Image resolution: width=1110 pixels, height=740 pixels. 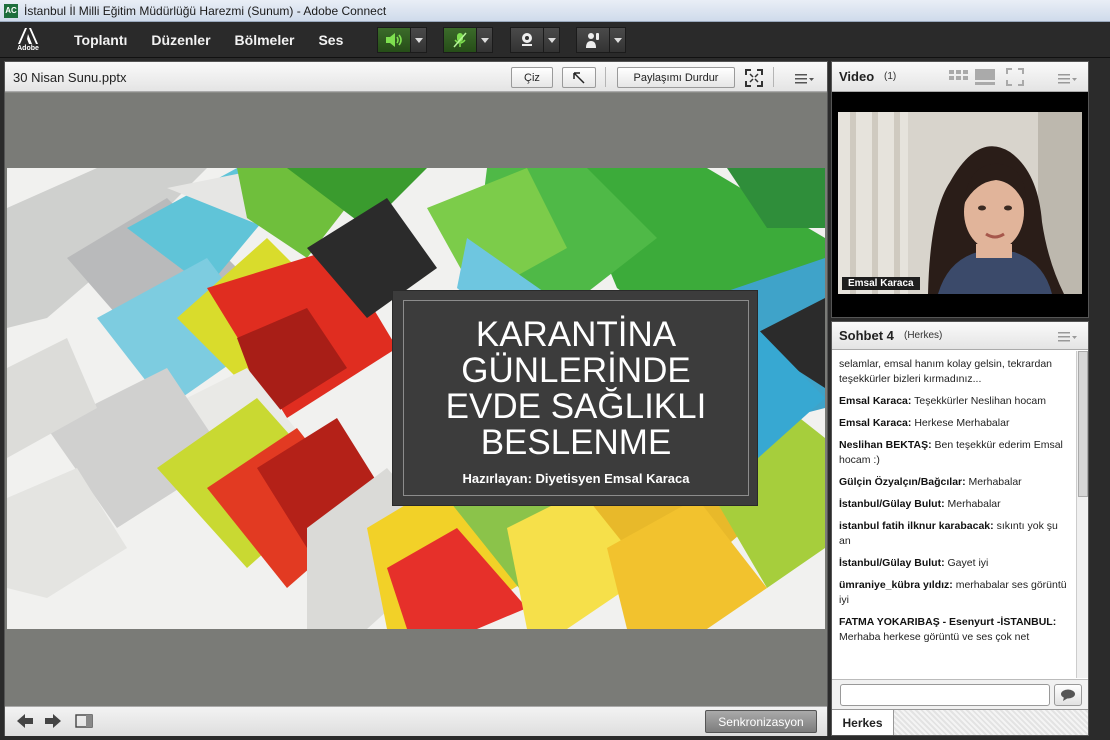 I want to click on speaker-control, so click(x=402, y=40).